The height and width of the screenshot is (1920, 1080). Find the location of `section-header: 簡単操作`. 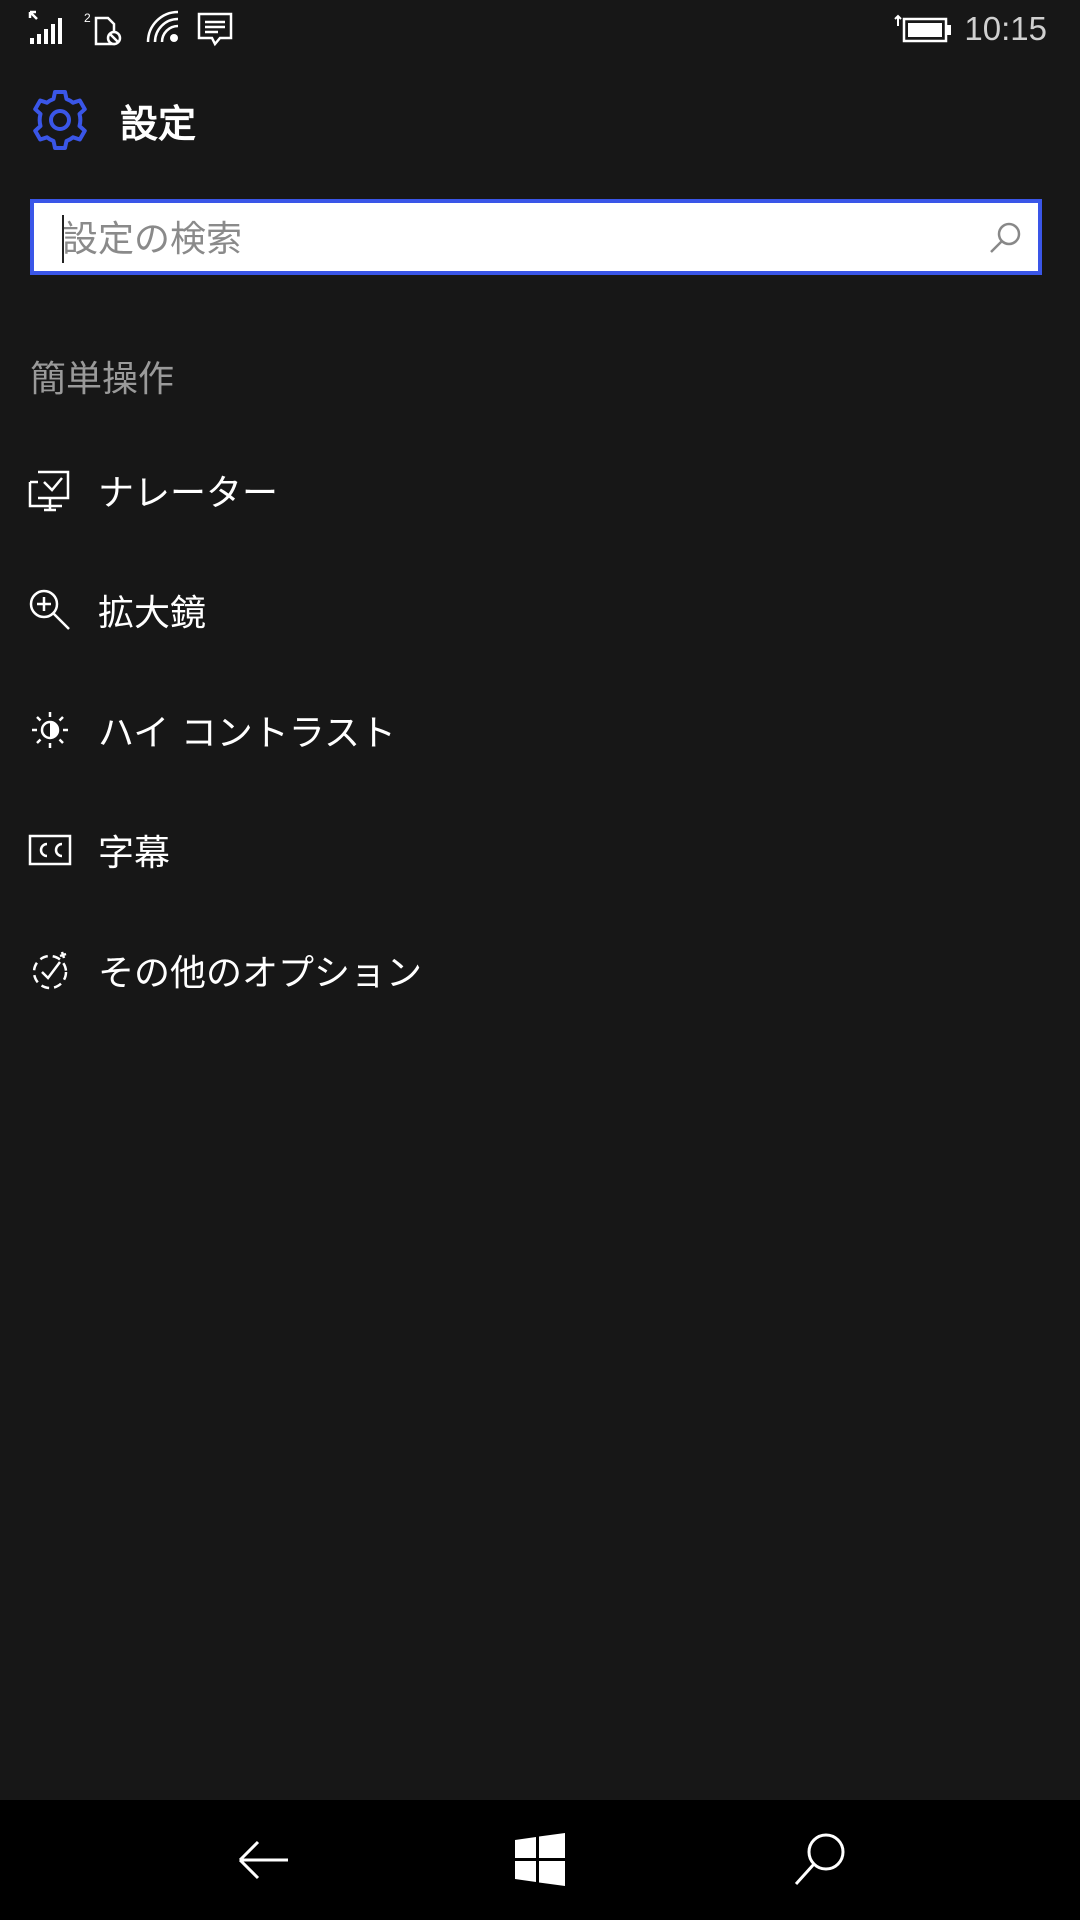

section-header: 簡単操作 is located at coordinates (102, 379).